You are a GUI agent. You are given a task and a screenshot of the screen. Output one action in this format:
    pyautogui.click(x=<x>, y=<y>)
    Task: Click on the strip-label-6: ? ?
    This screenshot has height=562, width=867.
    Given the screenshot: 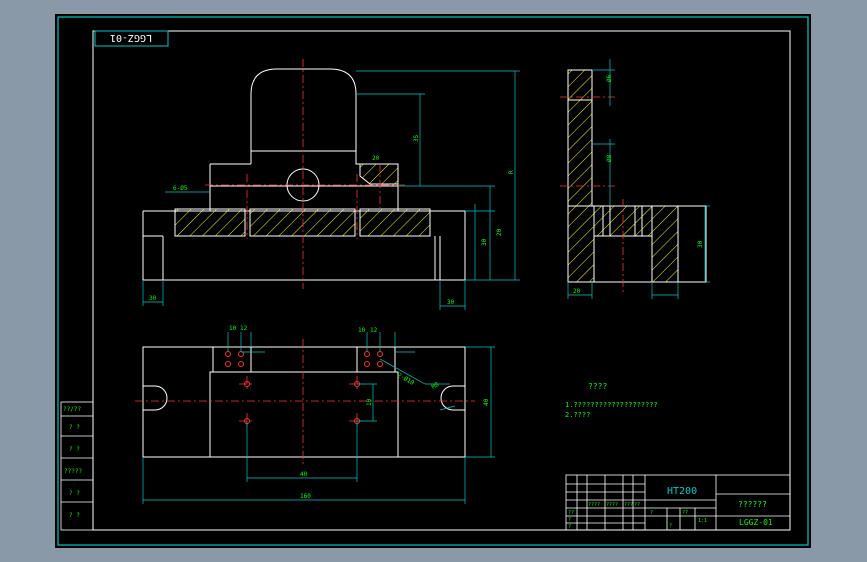 What is the action you would take?
    pyautogui.click(x=74, y=515)
    